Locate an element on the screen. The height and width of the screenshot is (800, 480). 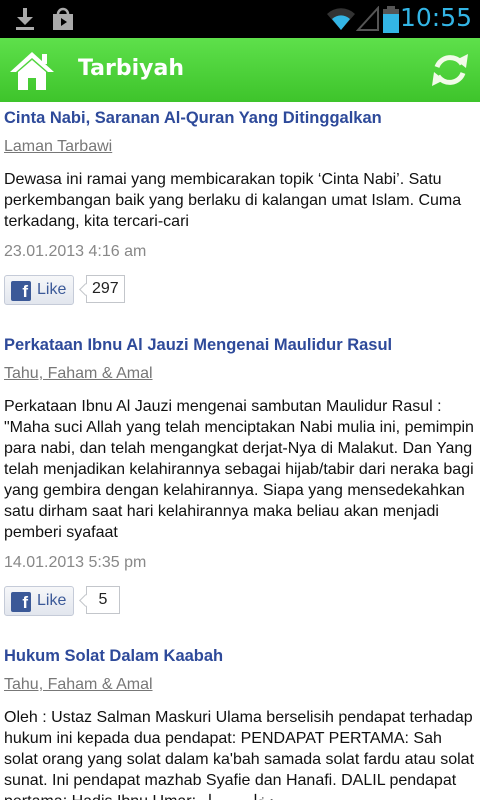
article-date: 23.01.2013 4:16 am is located at coordinates (75, 251).